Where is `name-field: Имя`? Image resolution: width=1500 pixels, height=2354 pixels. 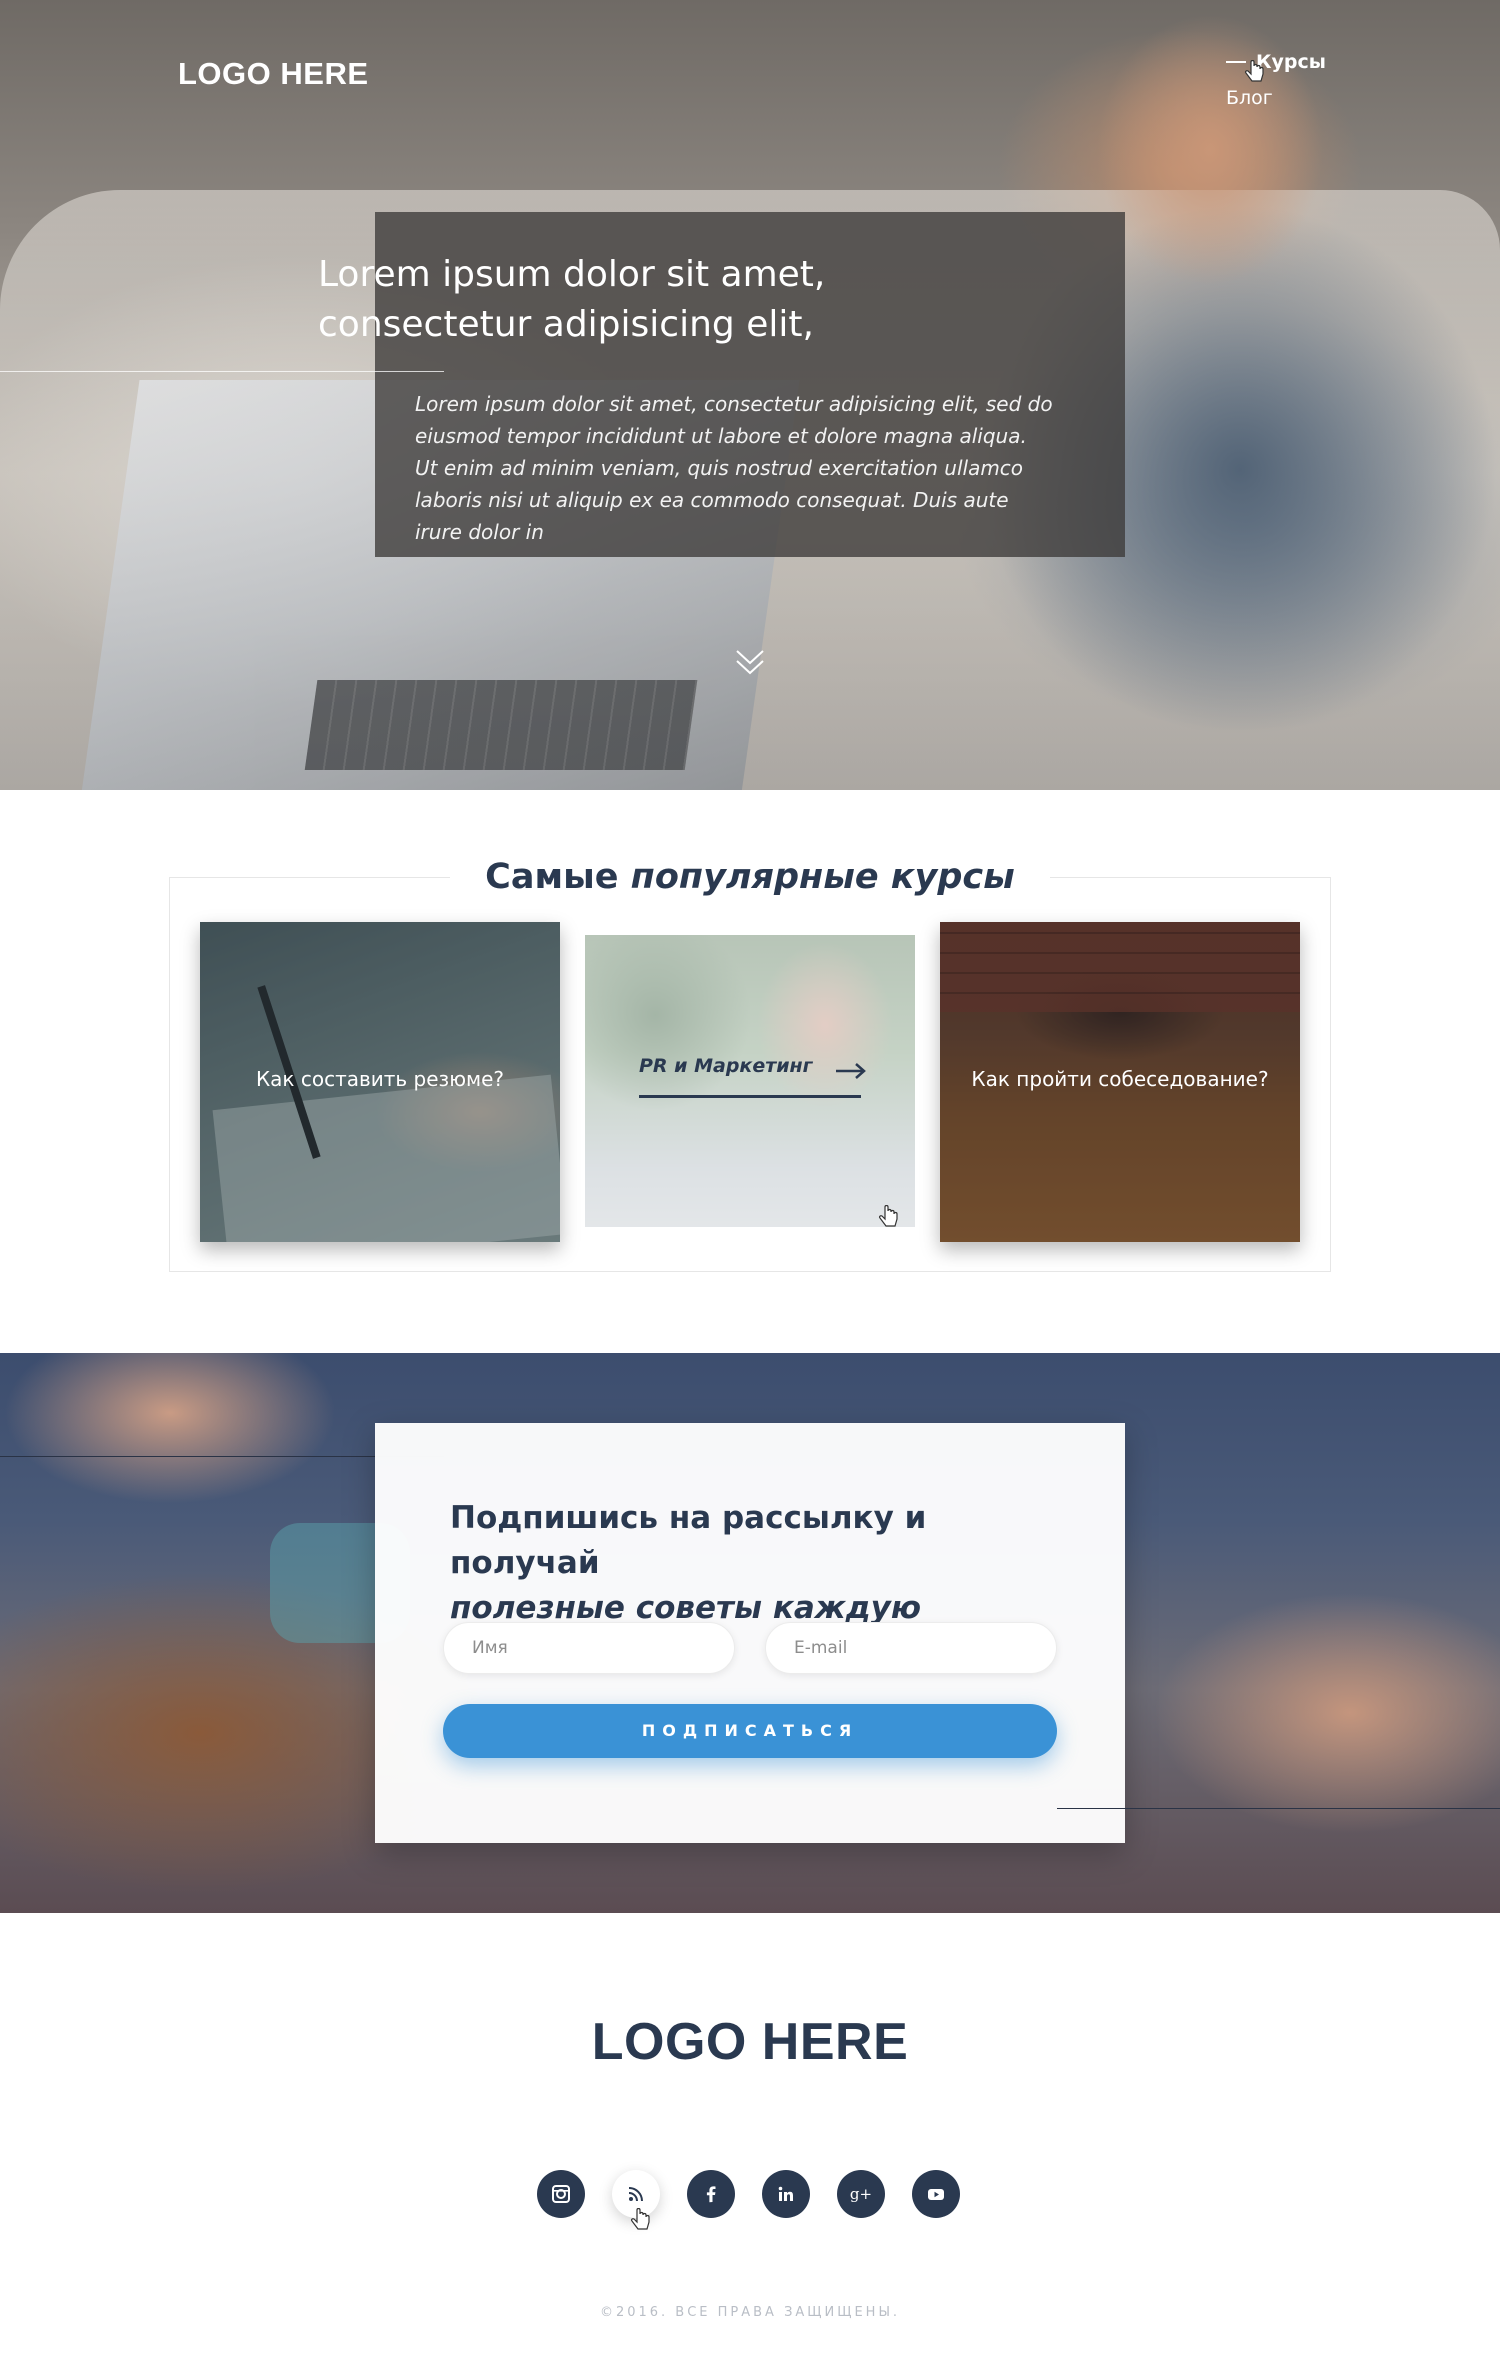
name-field: Имя is located at coordinates (589, 1648).